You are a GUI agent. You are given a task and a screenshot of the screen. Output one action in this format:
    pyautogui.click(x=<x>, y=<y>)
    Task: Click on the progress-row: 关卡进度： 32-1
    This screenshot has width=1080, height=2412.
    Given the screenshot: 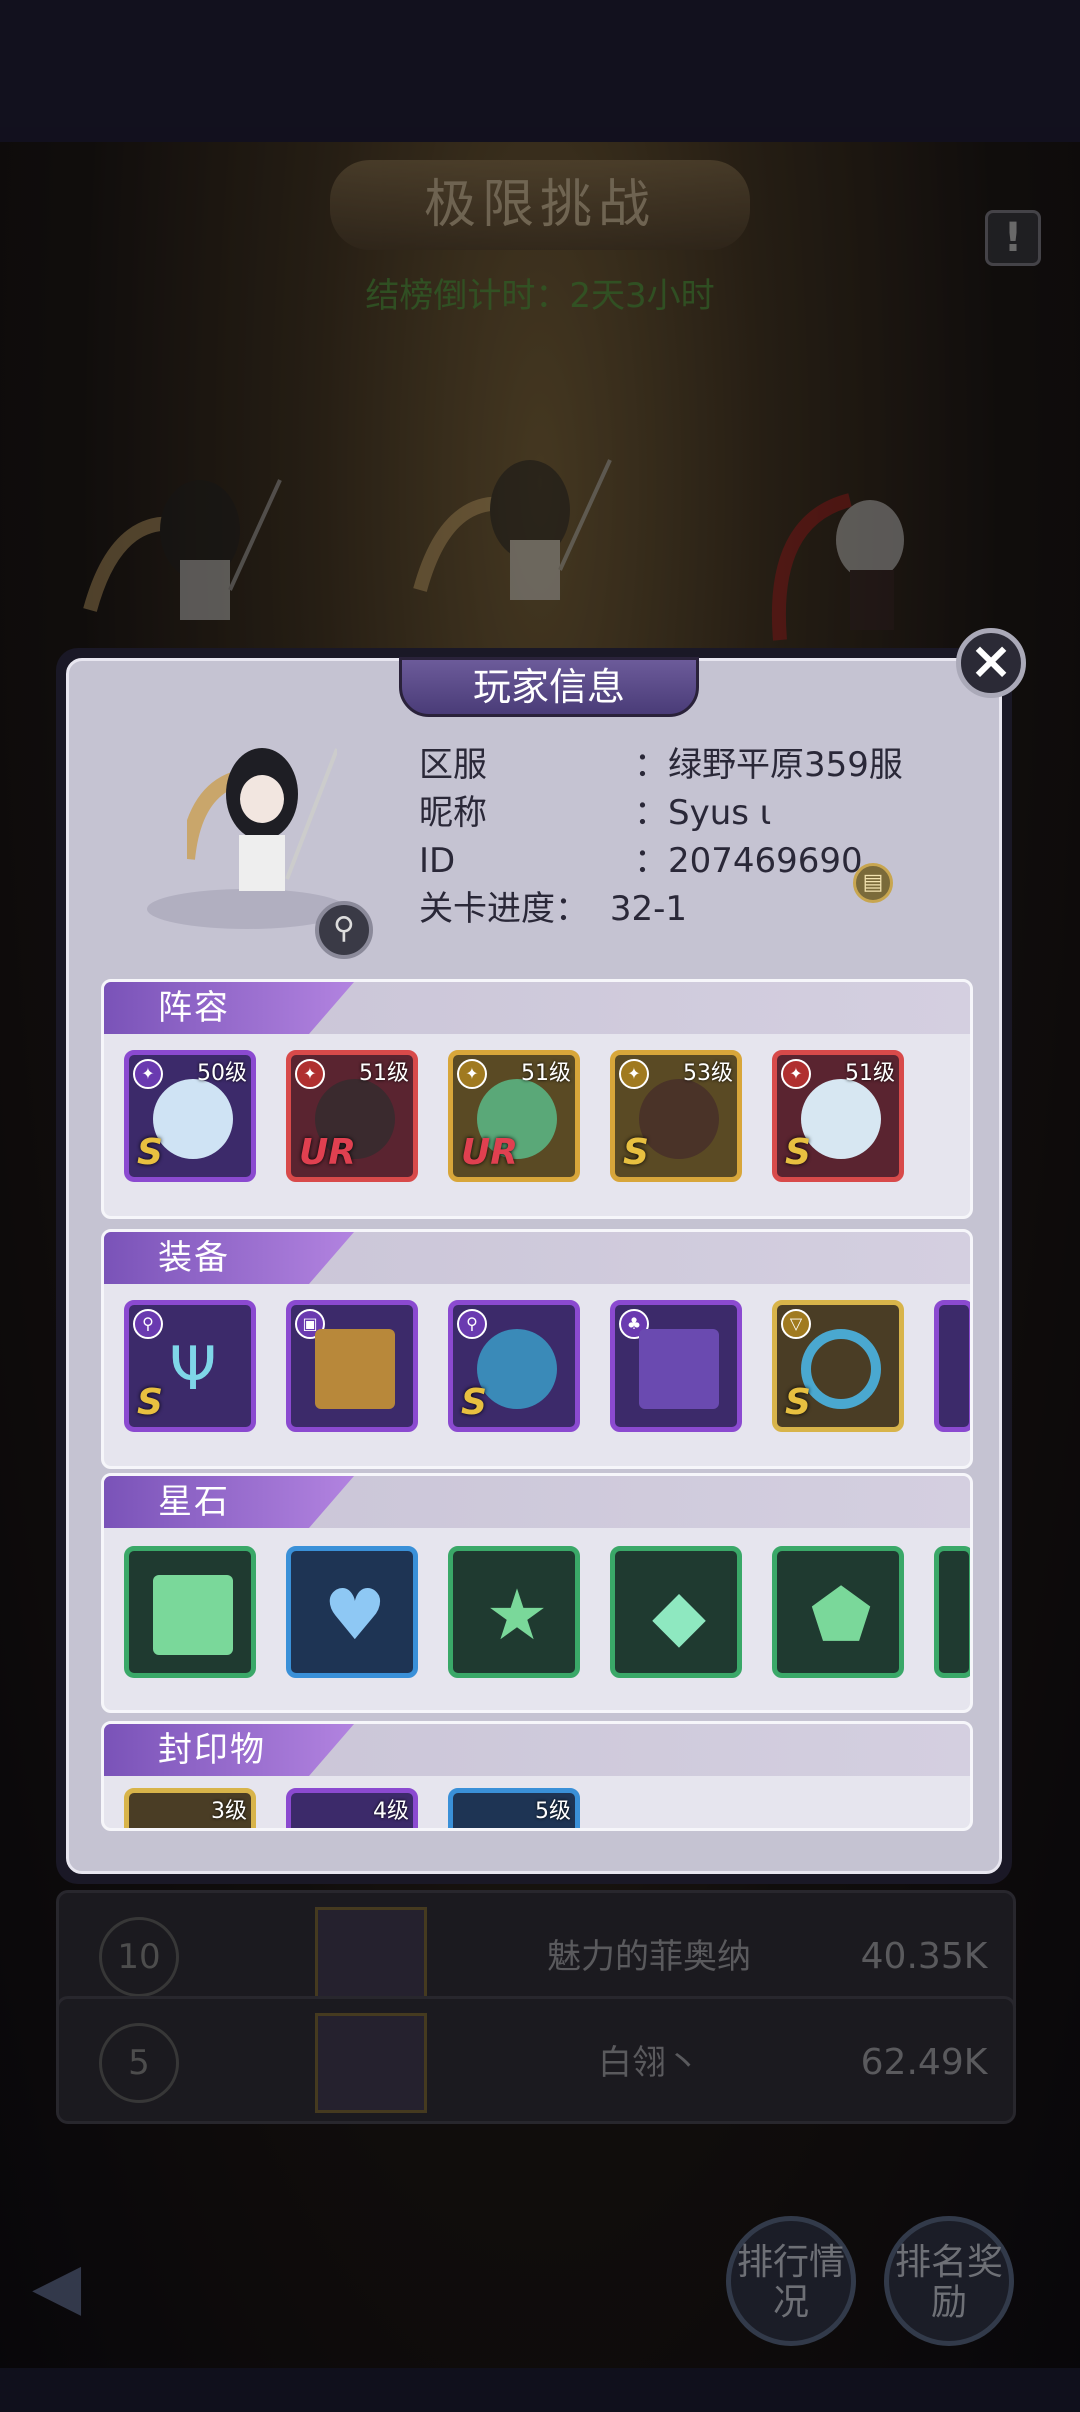 What is the action you would take?
    pyautogui.click(x=553, y=909)
    